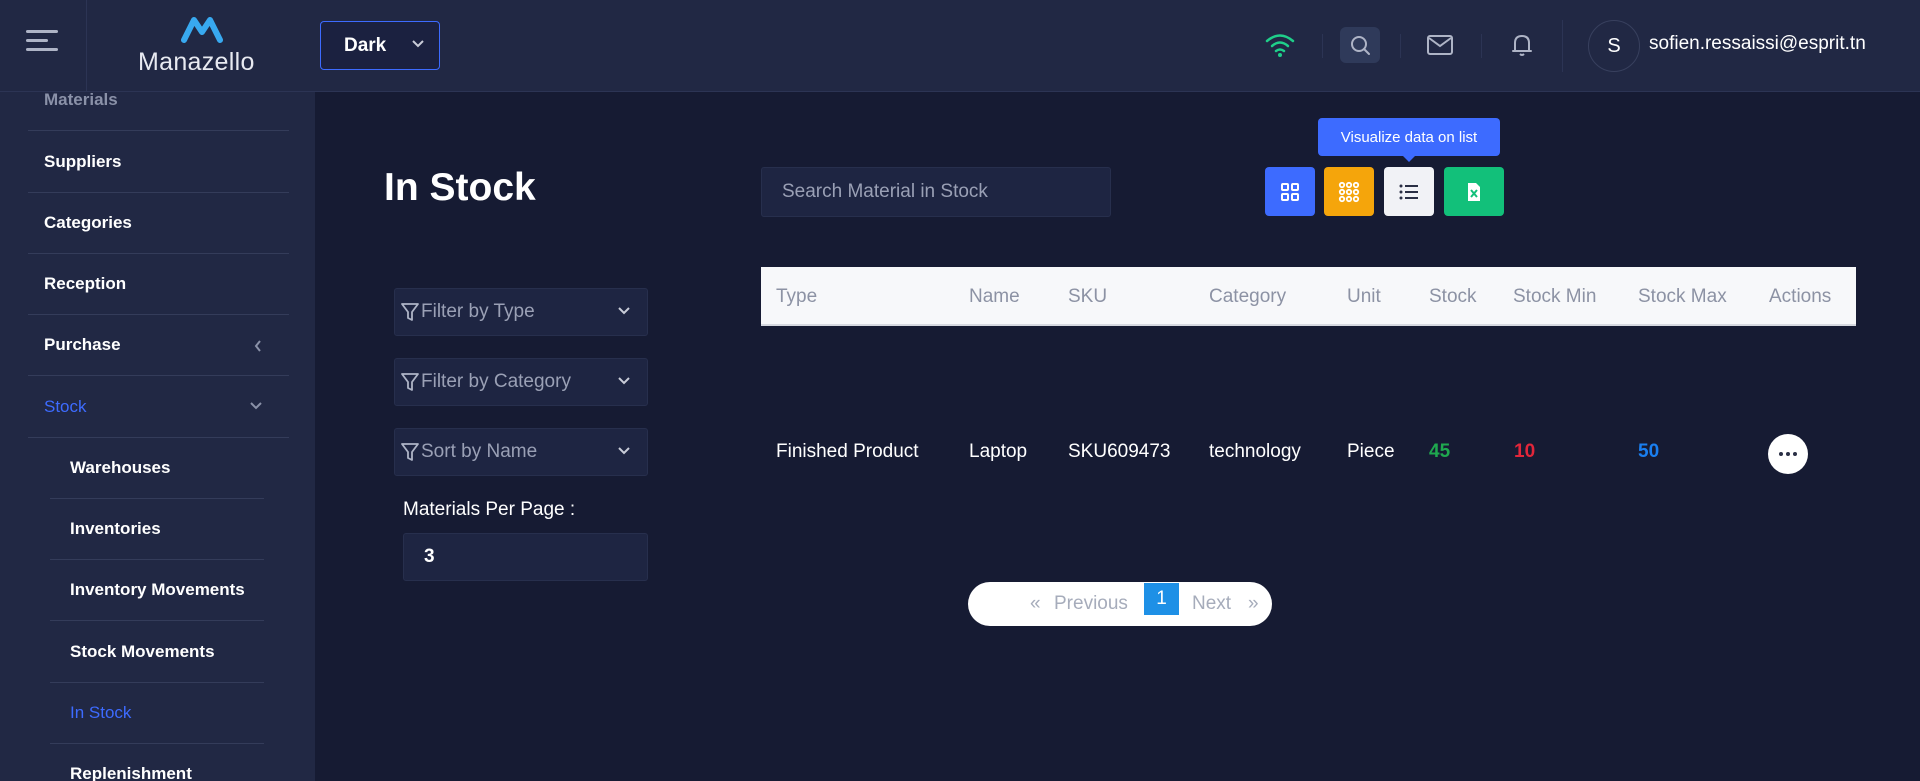 The image size is (1920, 781). Describe the element at coordinates (158, 284) in the screenshot. I see `sidebar-item-reception: Reception` at that location.